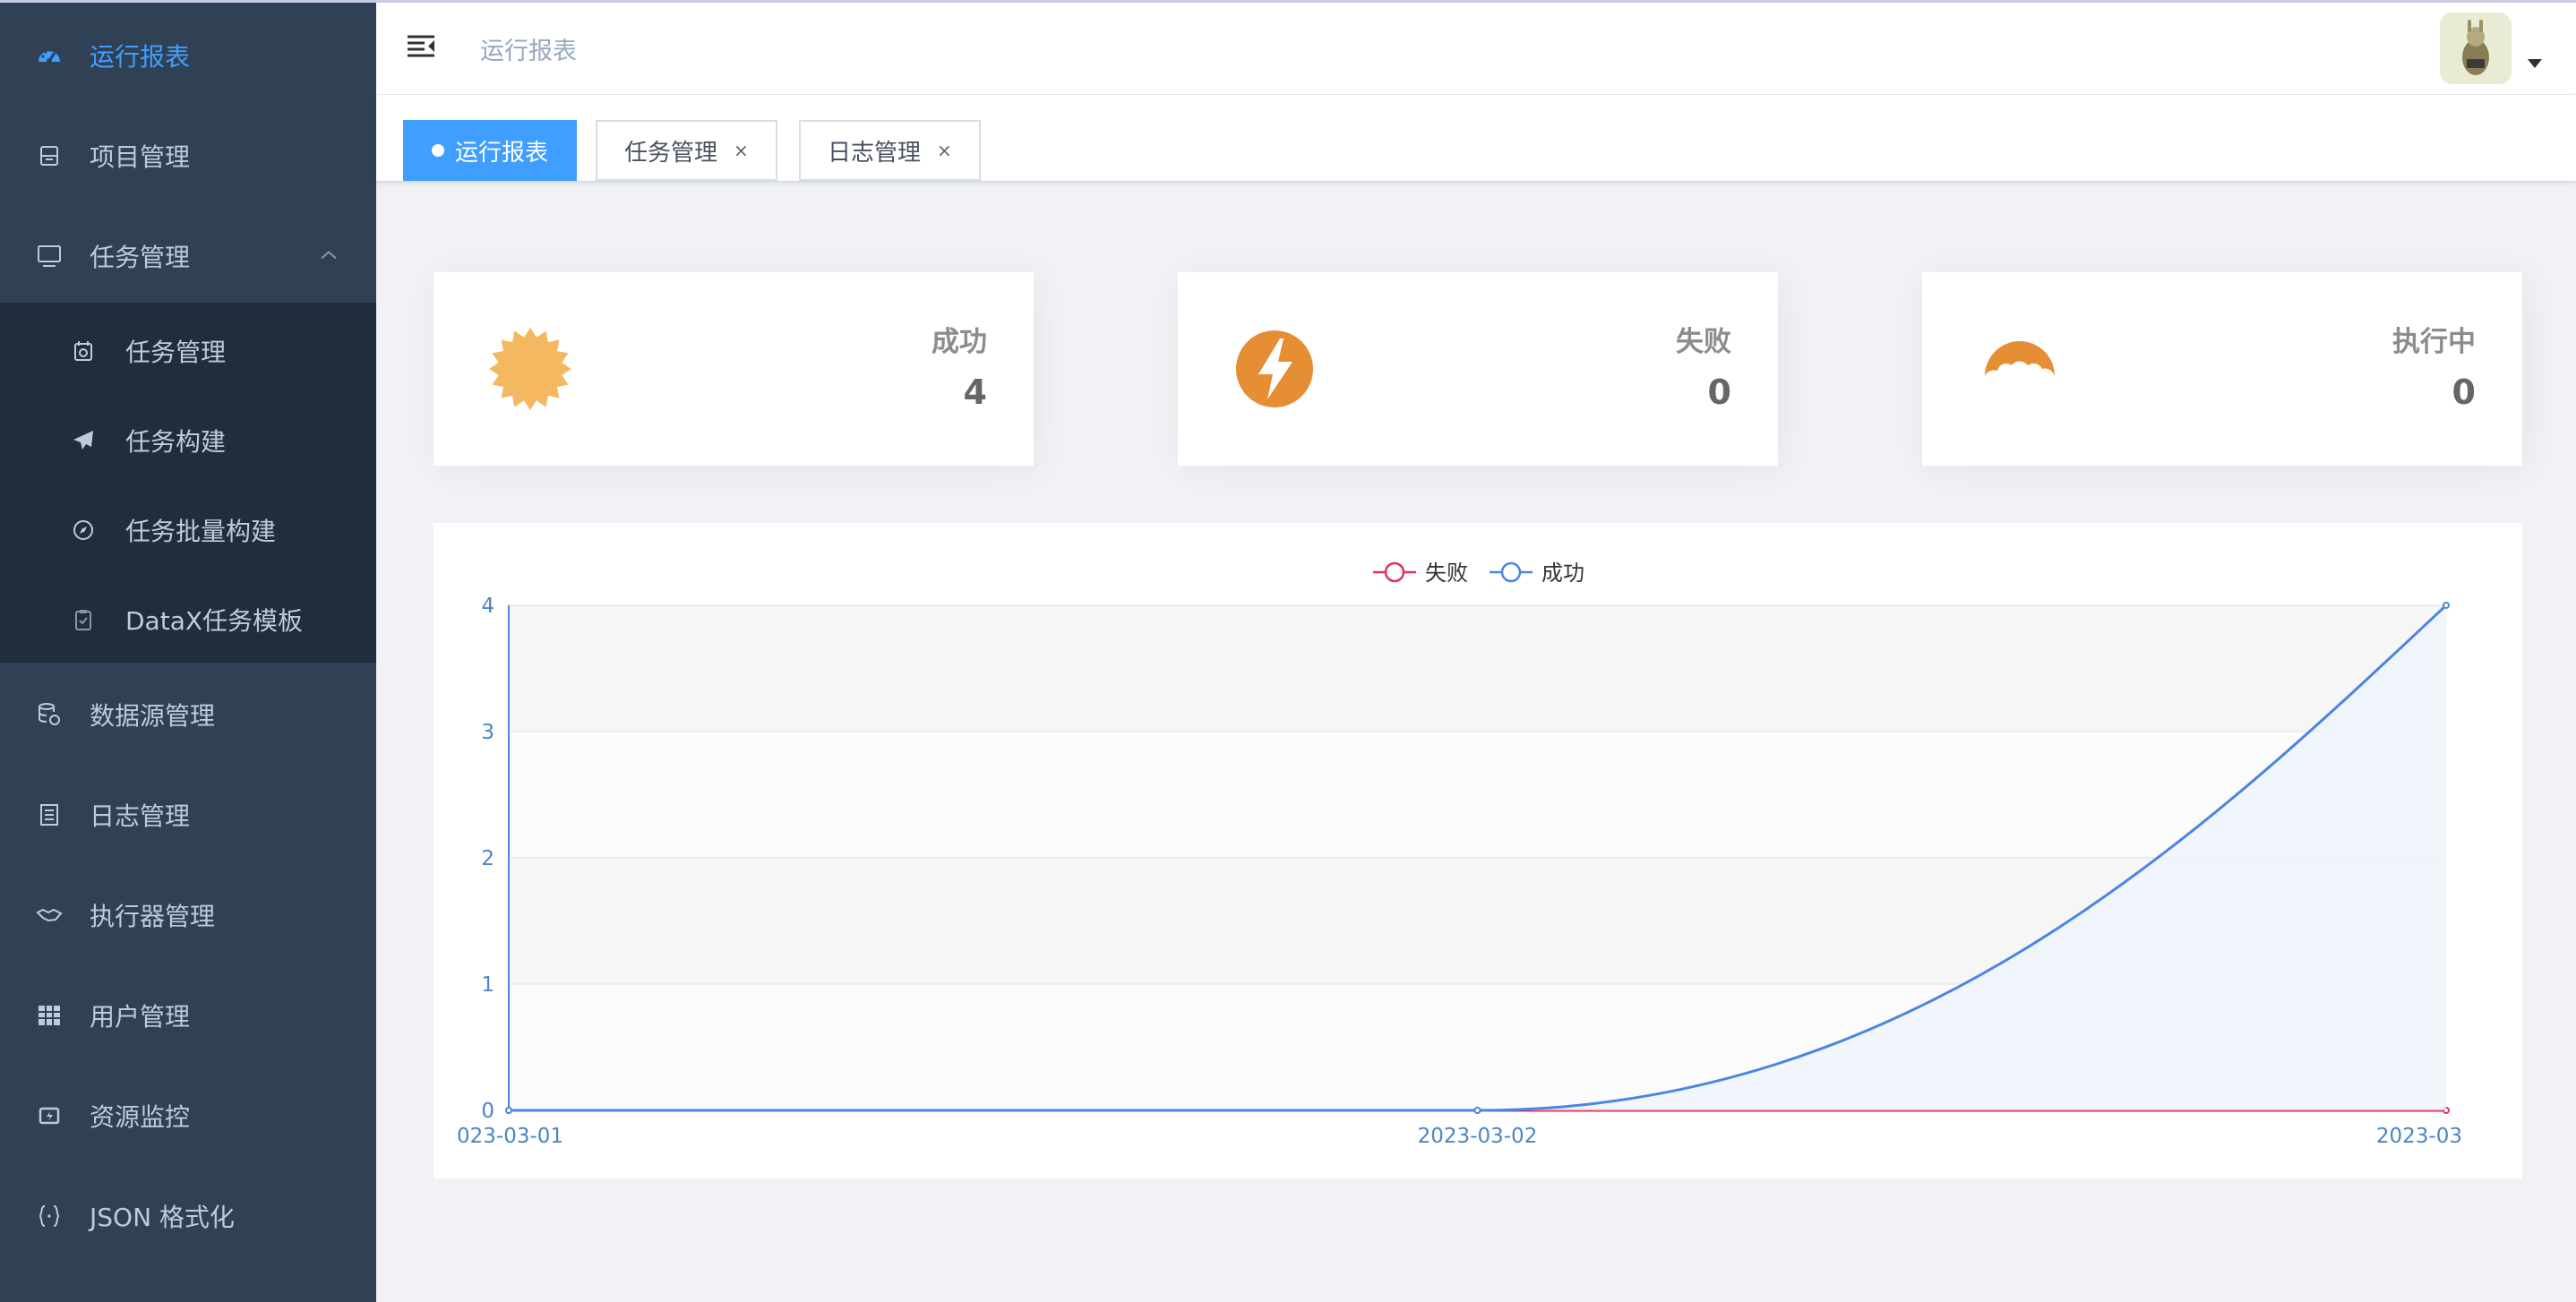 Image resolution: width=2576 pixels, height=1302 pixels. What do you see at coordinates (502, 153) in the screenshot?
I see `tag-label: 运行报表` at bounding box center [502, 153].